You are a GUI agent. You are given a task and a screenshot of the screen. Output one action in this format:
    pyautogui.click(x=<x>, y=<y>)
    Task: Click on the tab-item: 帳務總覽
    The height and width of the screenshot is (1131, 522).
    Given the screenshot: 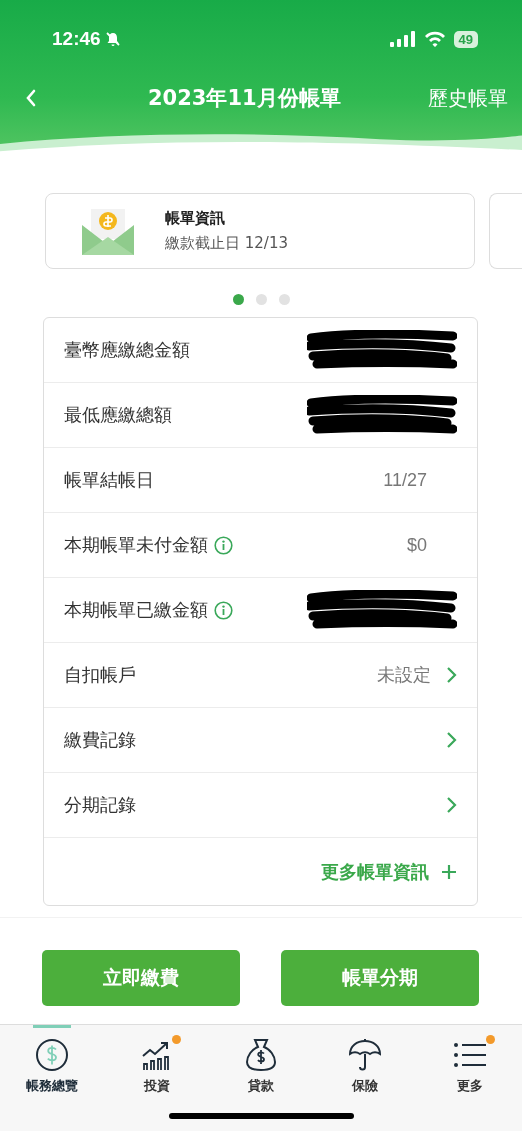 What is the action you would take?
    pyautogui.click(x=52, y=1060)
    